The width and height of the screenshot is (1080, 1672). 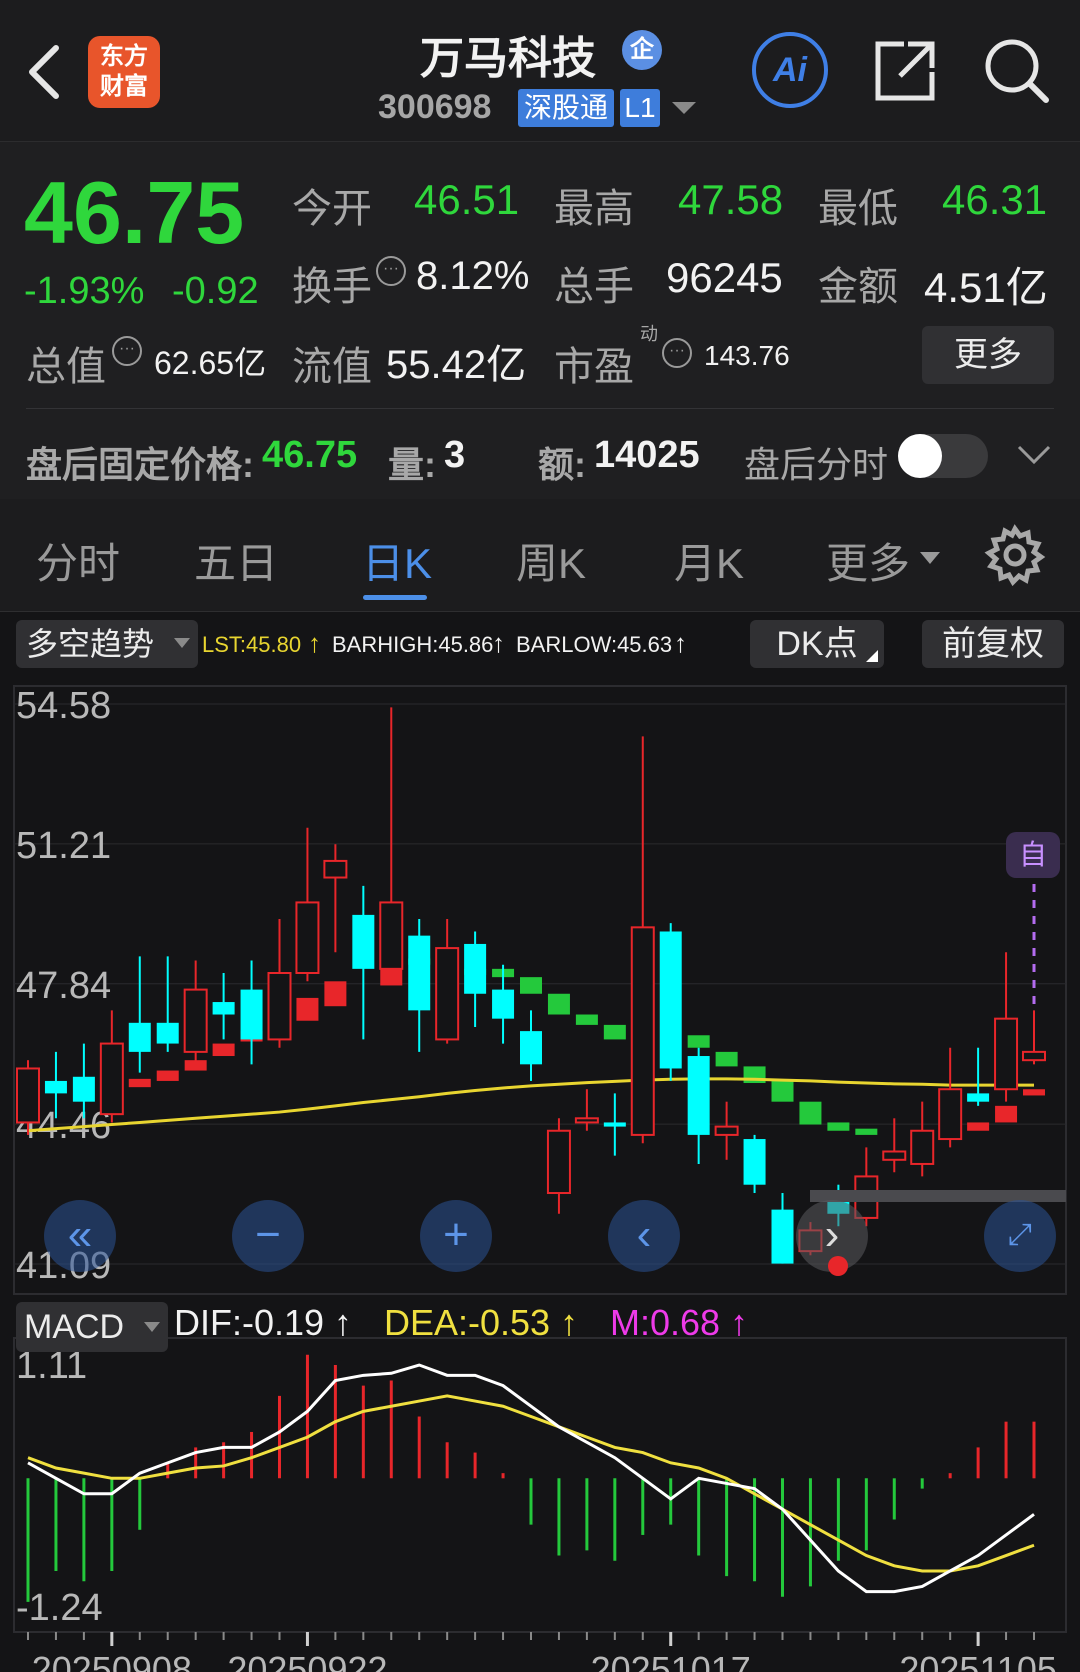 What do you see at coordinates (80, 1236) in the screenshot?
I see `scroll-left-icon: «` at bounding box center [80, 1236].